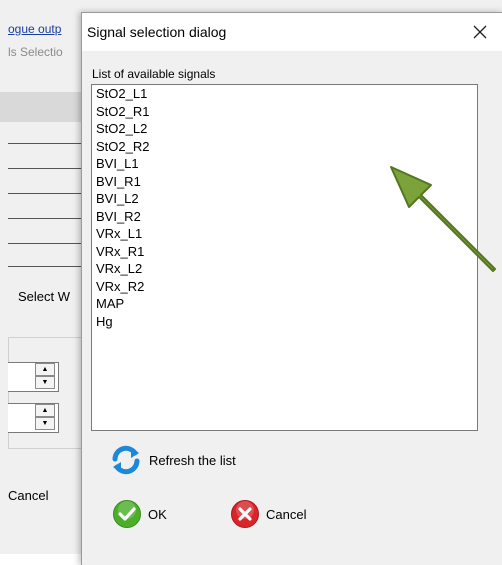  I want to click on signal-list-item: StO2_R2, so click(284, 147).